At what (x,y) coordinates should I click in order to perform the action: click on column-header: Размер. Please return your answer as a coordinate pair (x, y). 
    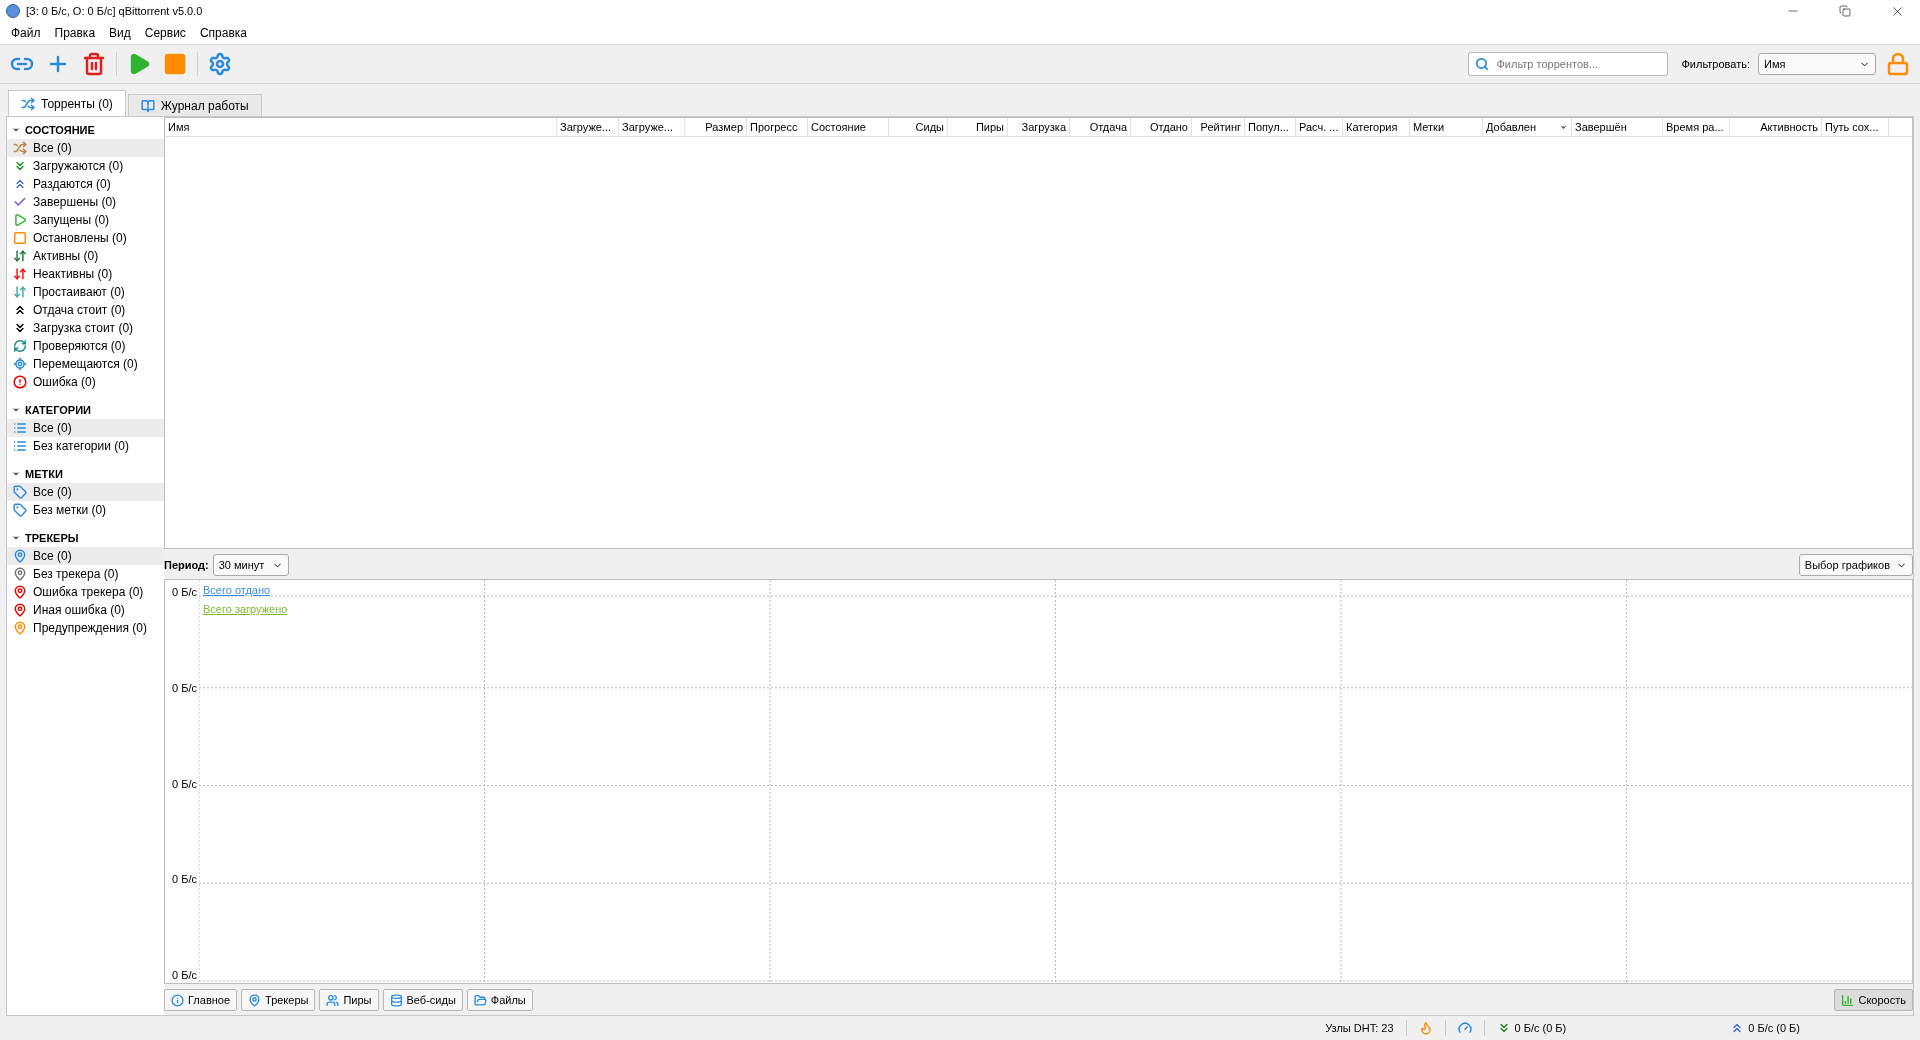
    Looking at the image, I should click on (716, 127).